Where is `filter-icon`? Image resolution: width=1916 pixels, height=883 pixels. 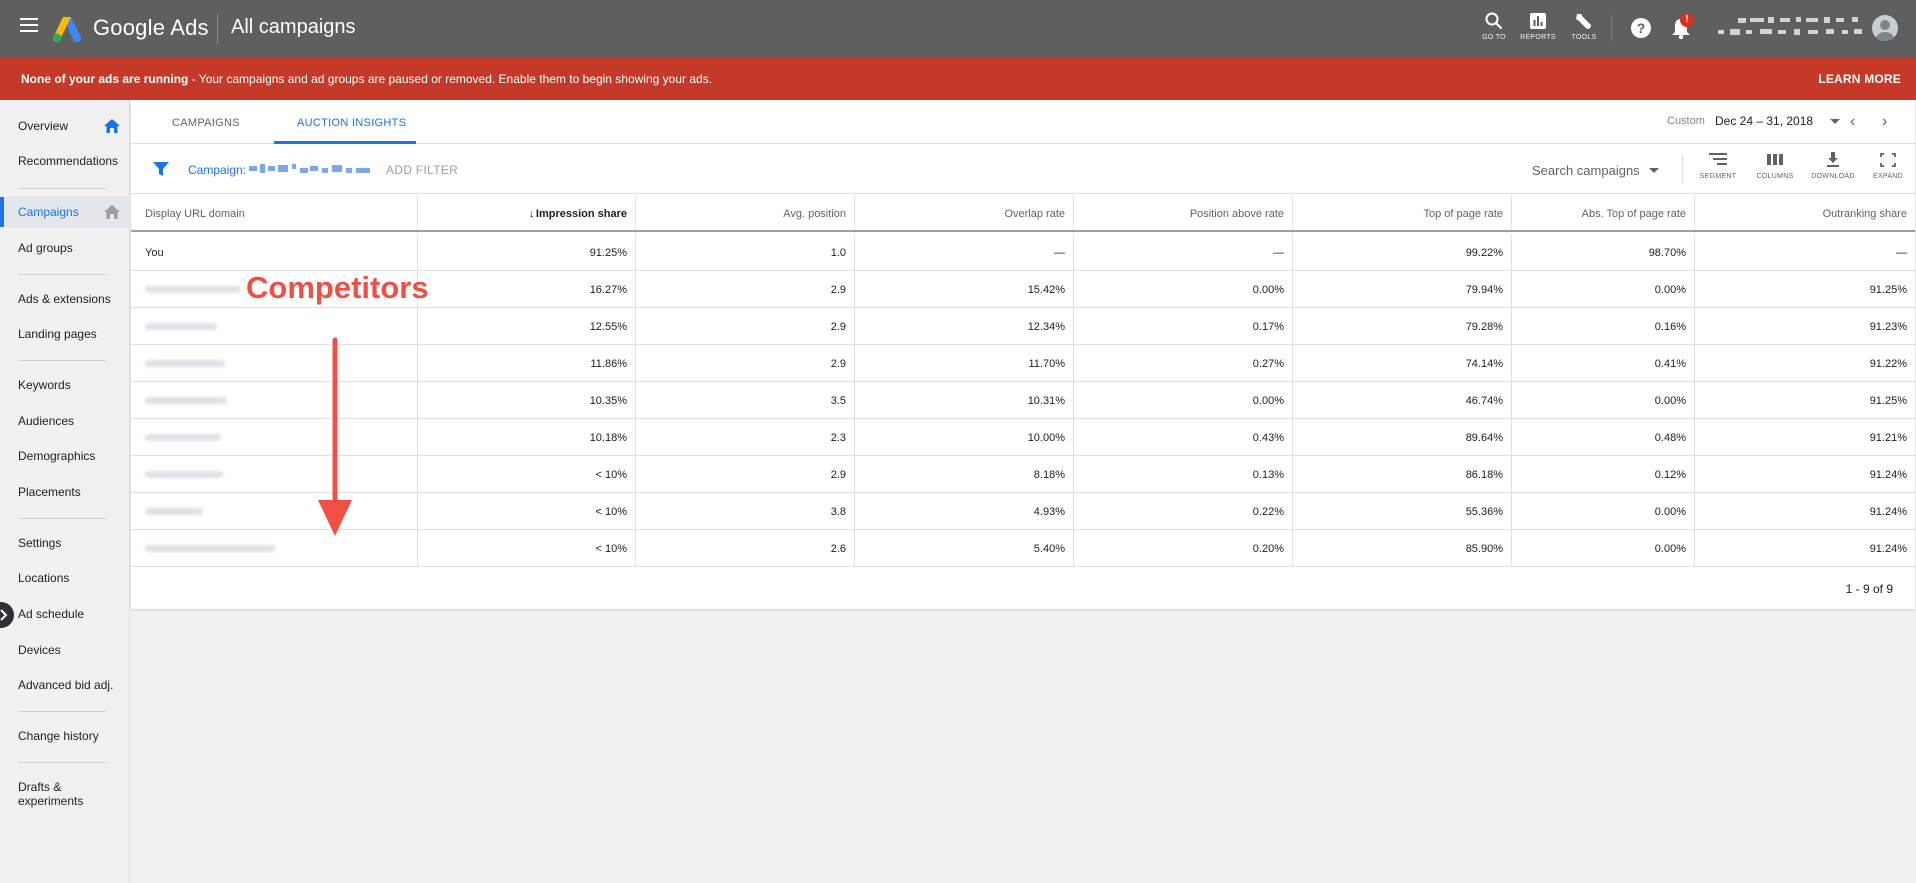
filter-icon is located at coordinates (161, 169).